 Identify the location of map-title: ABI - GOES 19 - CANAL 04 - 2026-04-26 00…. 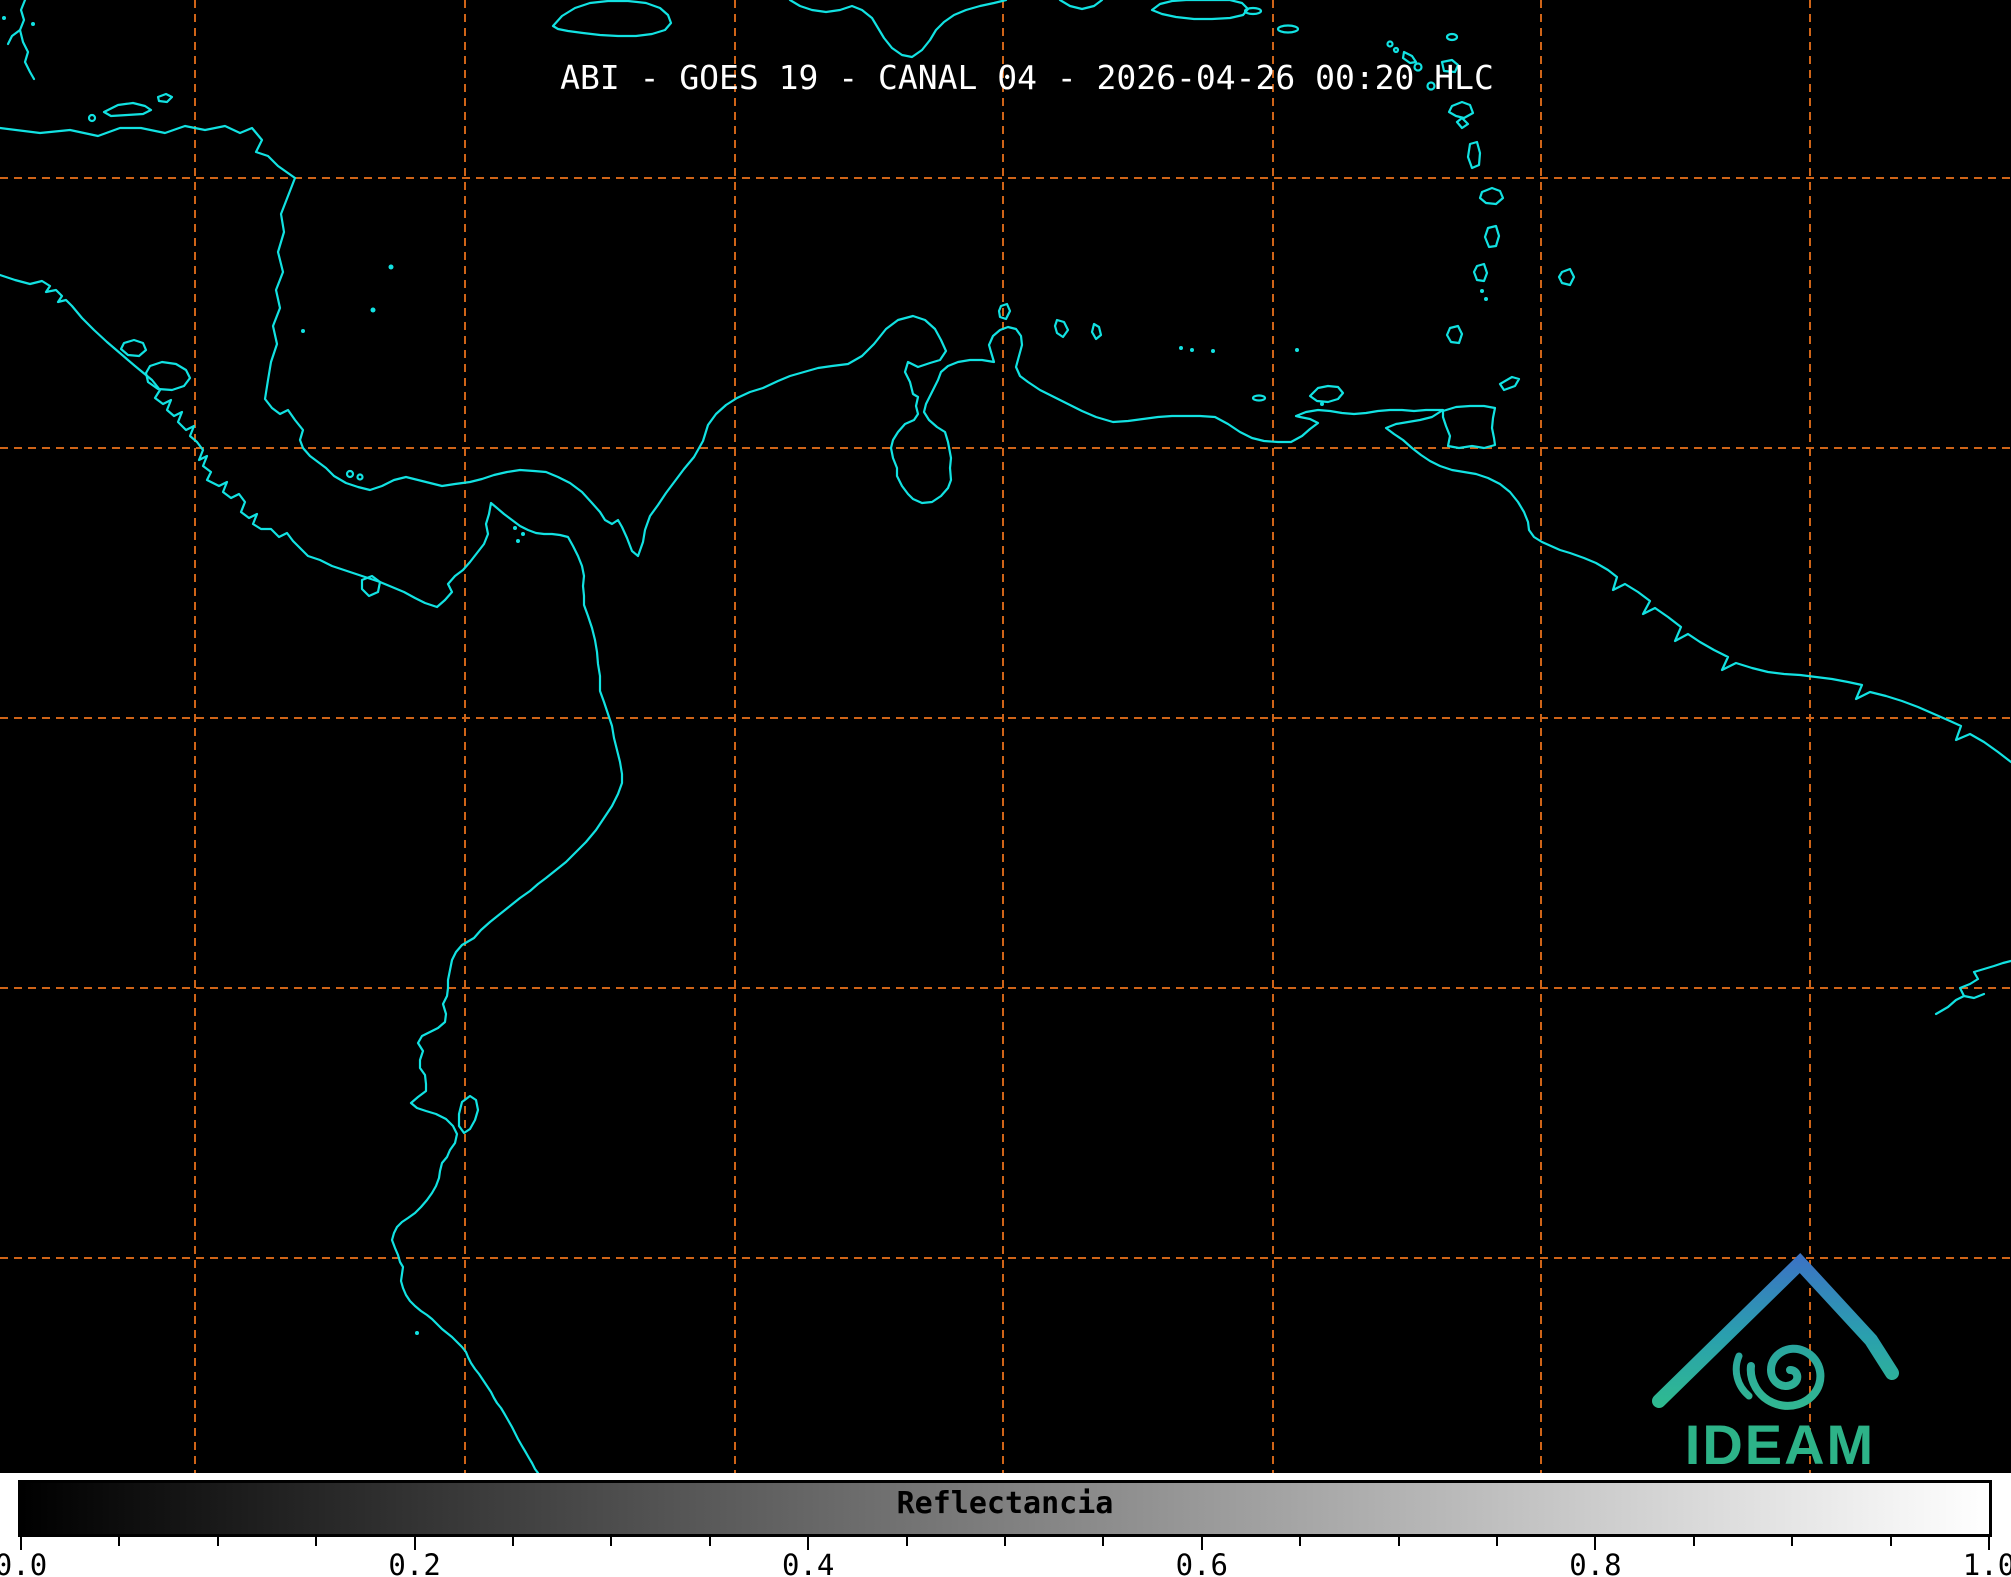
(1027, 77).